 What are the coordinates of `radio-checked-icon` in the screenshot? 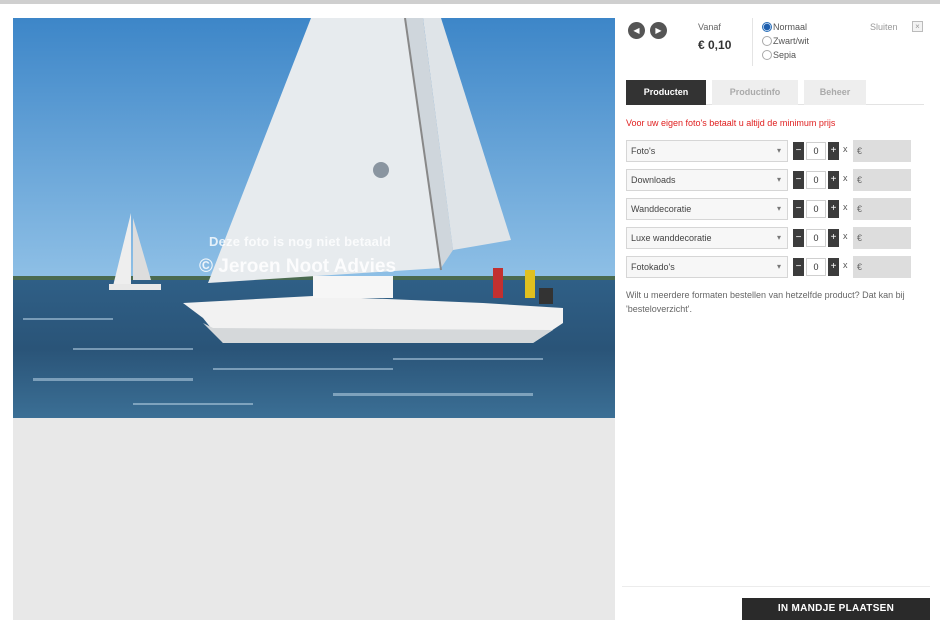 It's located at (767, 27).